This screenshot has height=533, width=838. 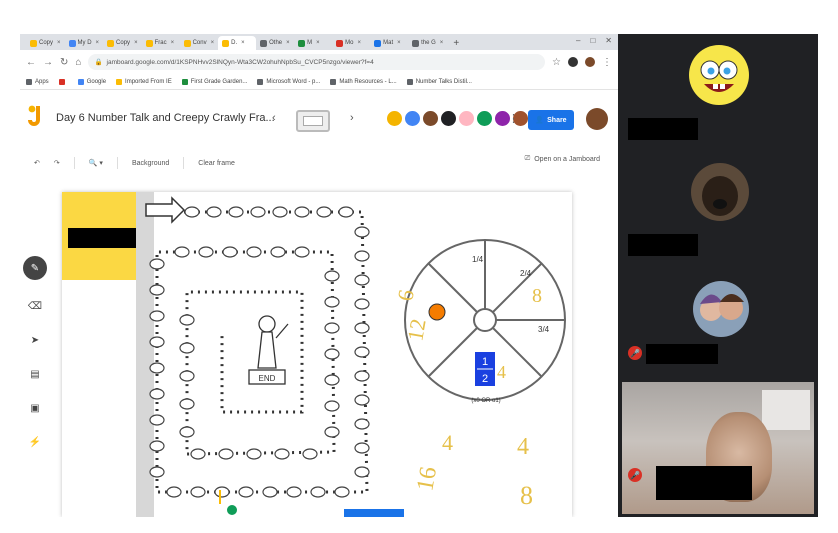 I want to click on minimize-button: –, so click(x=578, y=40).